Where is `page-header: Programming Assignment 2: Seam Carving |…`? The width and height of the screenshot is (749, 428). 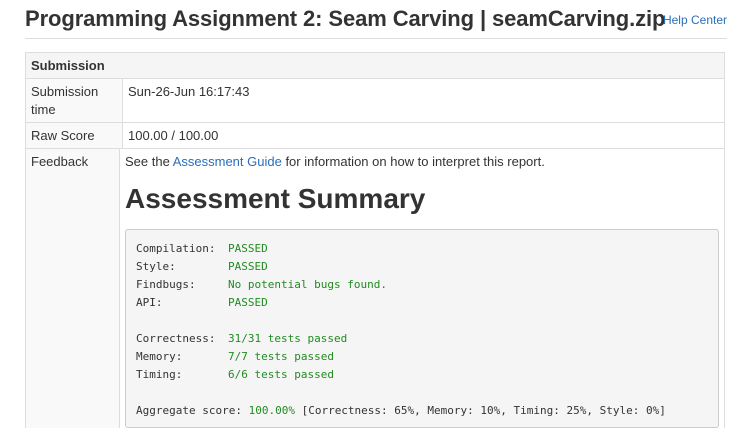
page-header: Programming Assignment 2: Seam Carving |… is located at coordinates (376, 21).